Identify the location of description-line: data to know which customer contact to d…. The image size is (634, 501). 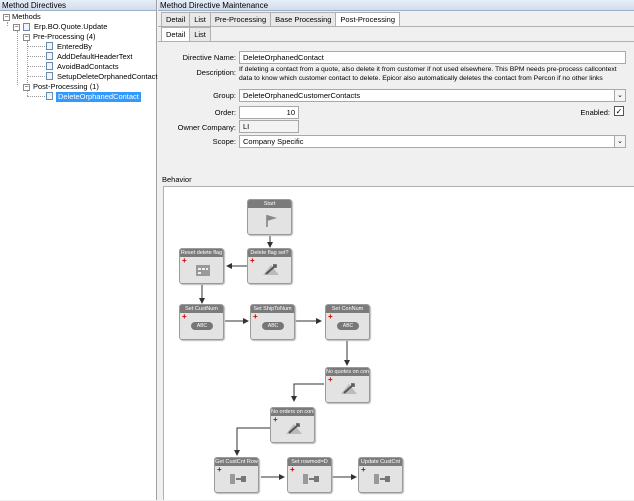
(421, 78).